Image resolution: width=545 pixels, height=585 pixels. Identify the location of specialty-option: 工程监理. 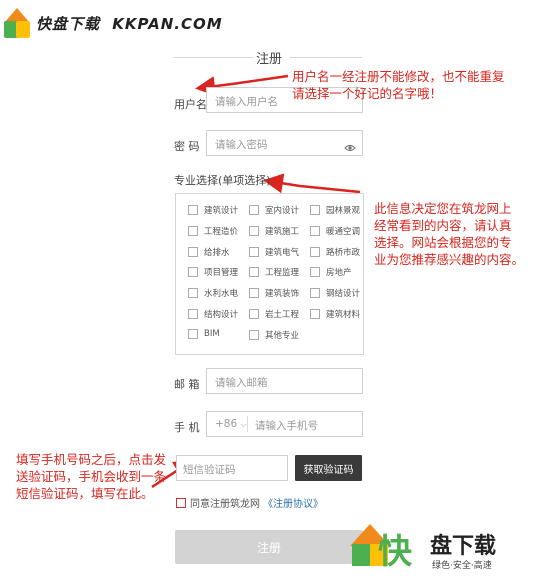
(274, 272).